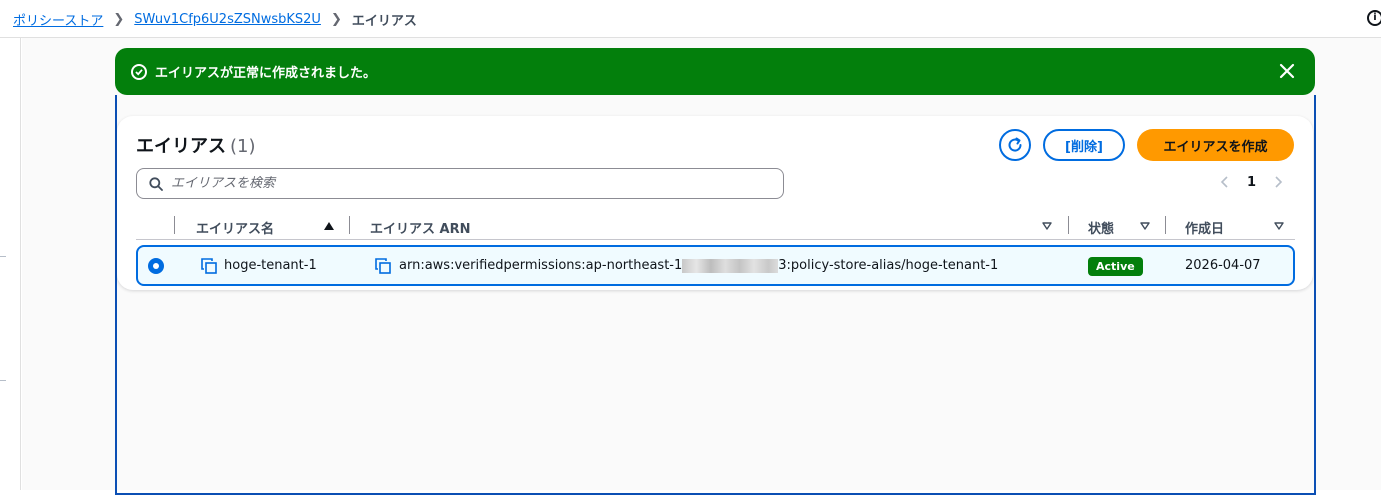  I want to click on chevron-right-icon, so click(1278, 182).